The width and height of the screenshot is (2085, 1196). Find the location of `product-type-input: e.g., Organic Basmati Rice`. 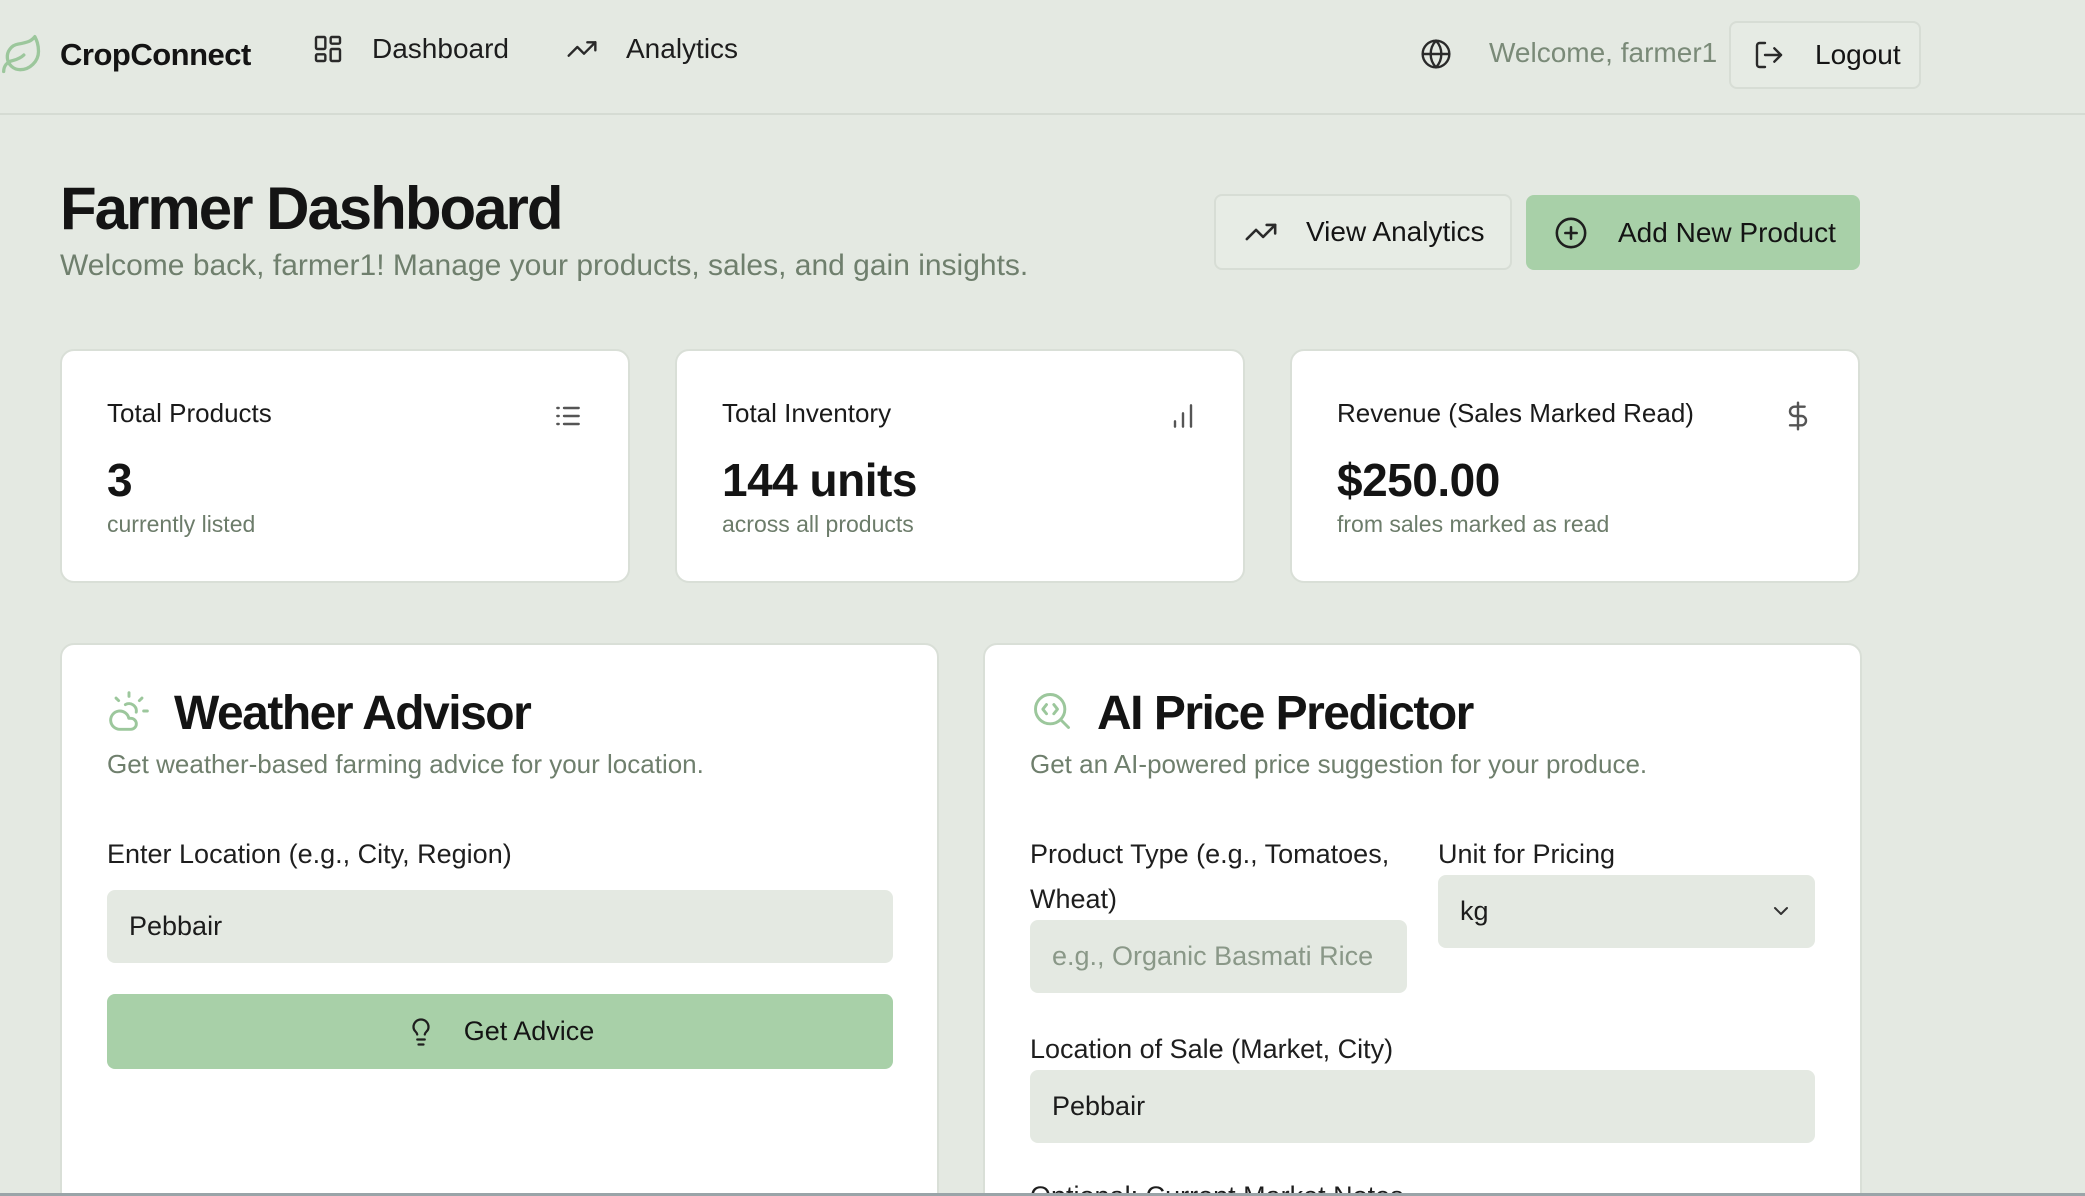

product-type-input: e.g., Organic Basmati Rice is located at coordinates (1218, 956).